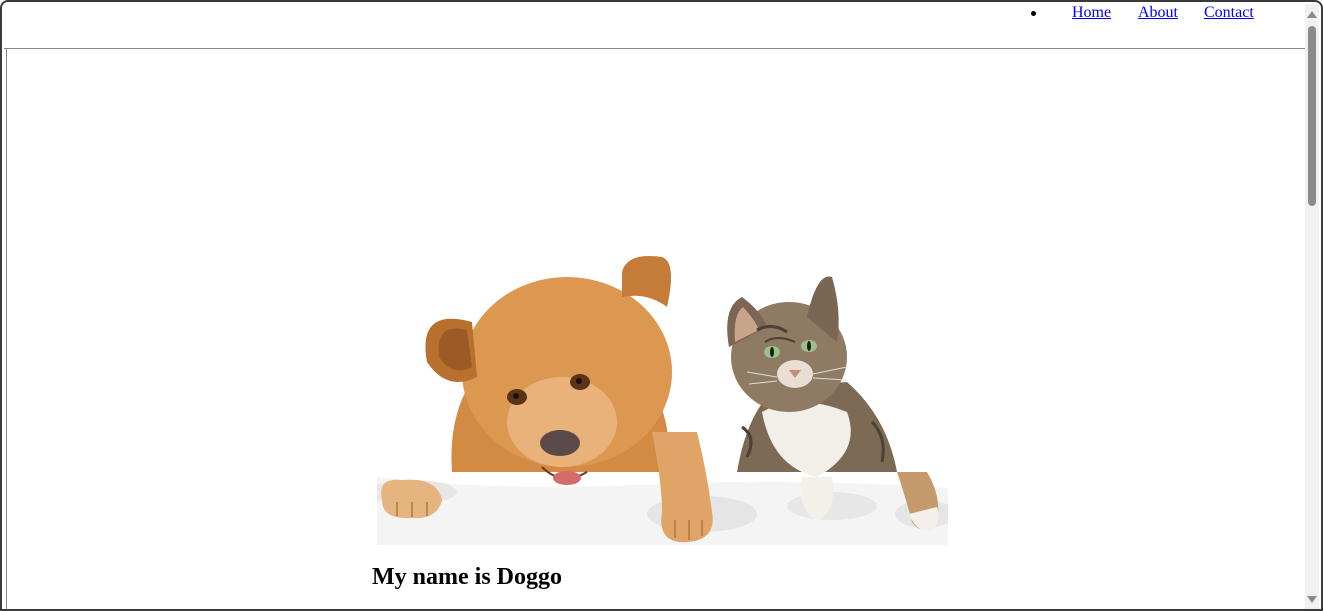  I want to click on scroll-down-arrow-icon, so click(1312, 599).